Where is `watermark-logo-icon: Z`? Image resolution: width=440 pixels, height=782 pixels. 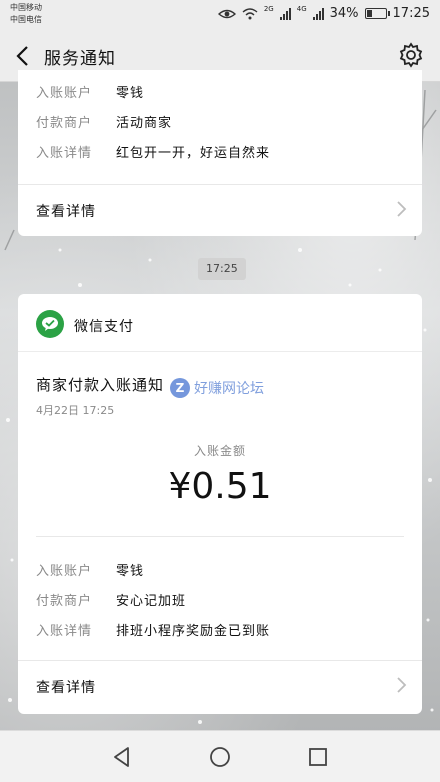 watermark-logo-icon: Z is located at coordinates (180, 388).